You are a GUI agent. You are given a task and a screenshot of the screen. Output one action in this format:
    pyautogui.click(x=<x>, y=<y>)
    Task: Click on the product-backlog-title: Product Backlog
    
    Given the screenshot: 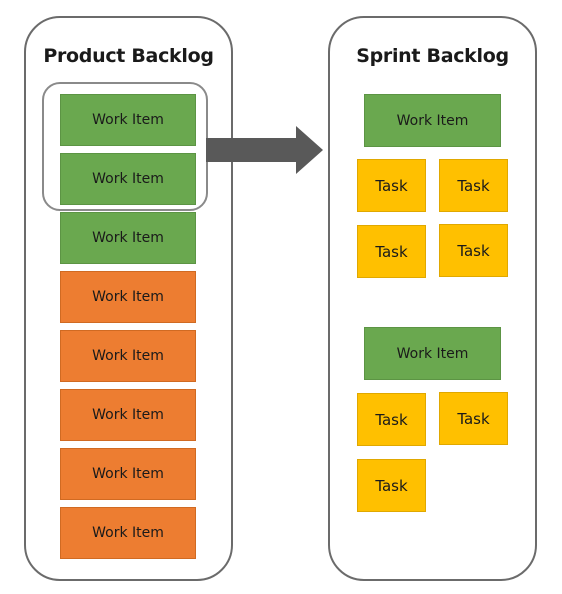 What is the action you would take?
    pyautogui.click(x=128, y=56)
    